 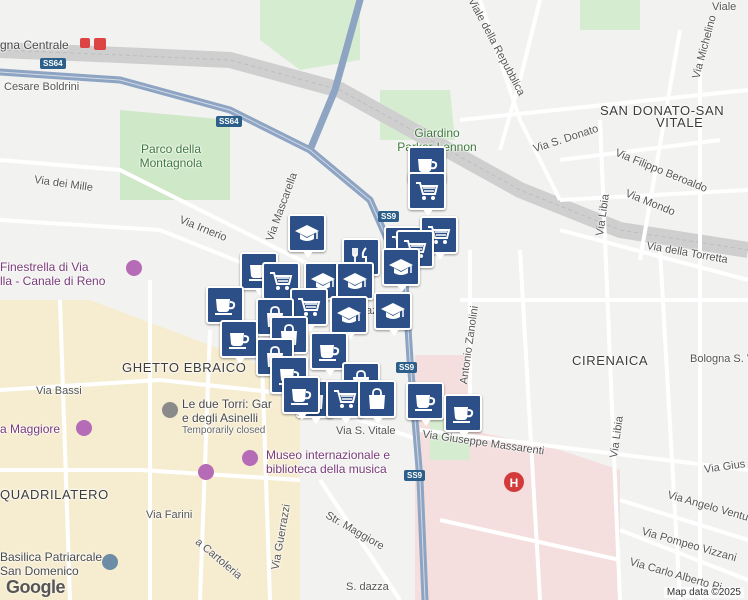 I want to click on map-attribution: Map data ©2025, so click(x=703, y=592).